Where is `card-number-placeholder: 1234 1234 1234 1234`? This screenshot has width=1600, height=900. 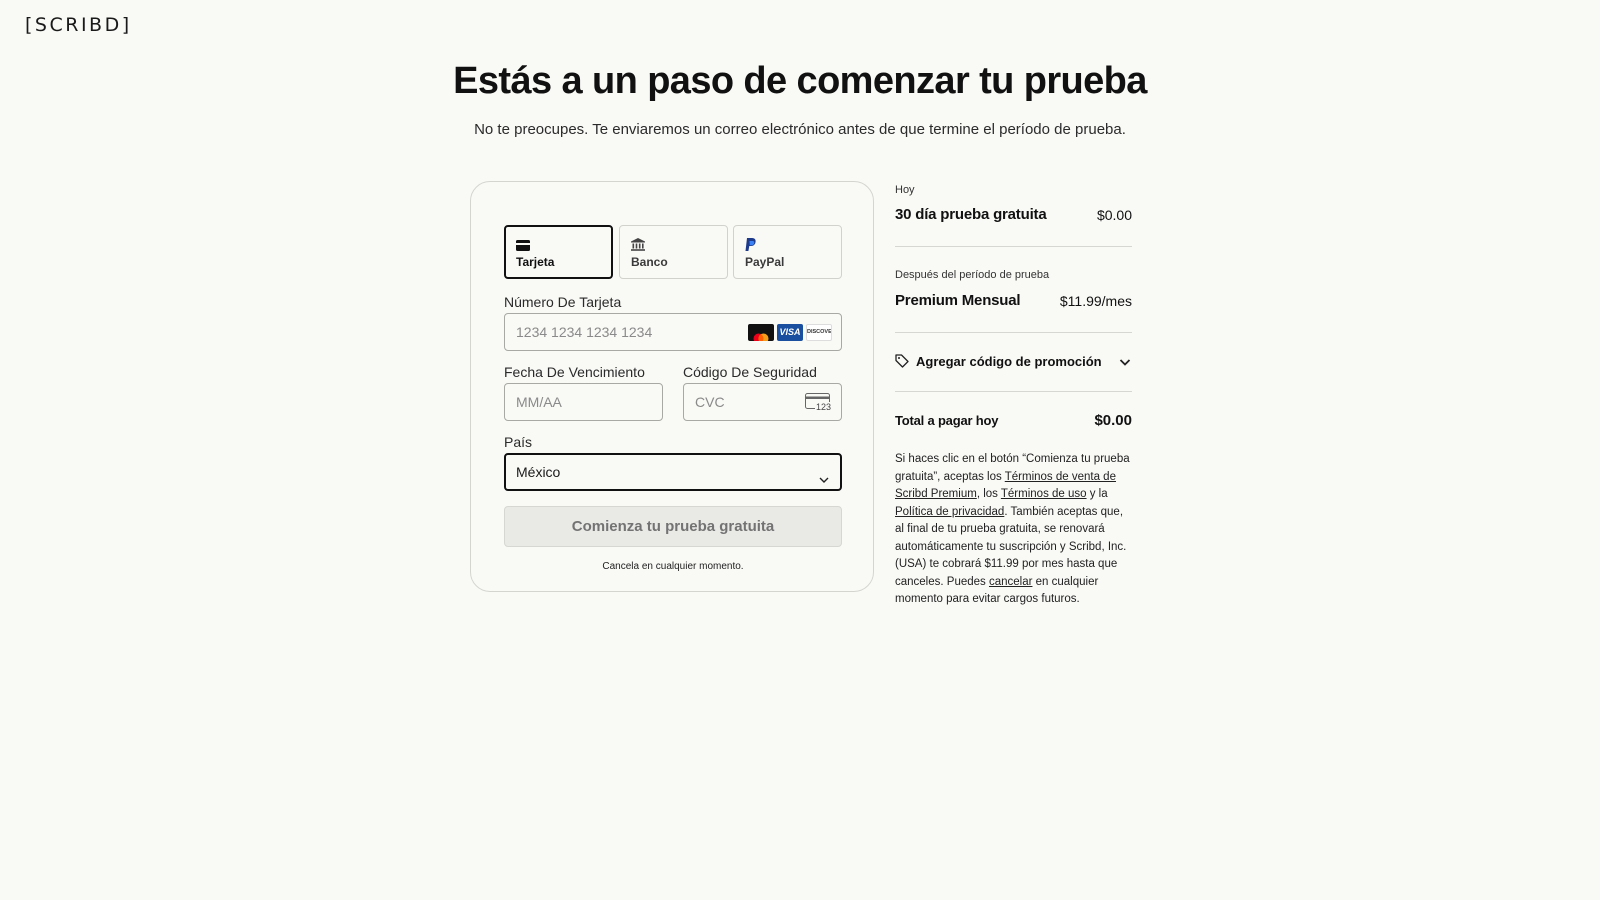 card-number-placeholder: 1234 1234 1234 1234 is located at coordinates (584, 332).